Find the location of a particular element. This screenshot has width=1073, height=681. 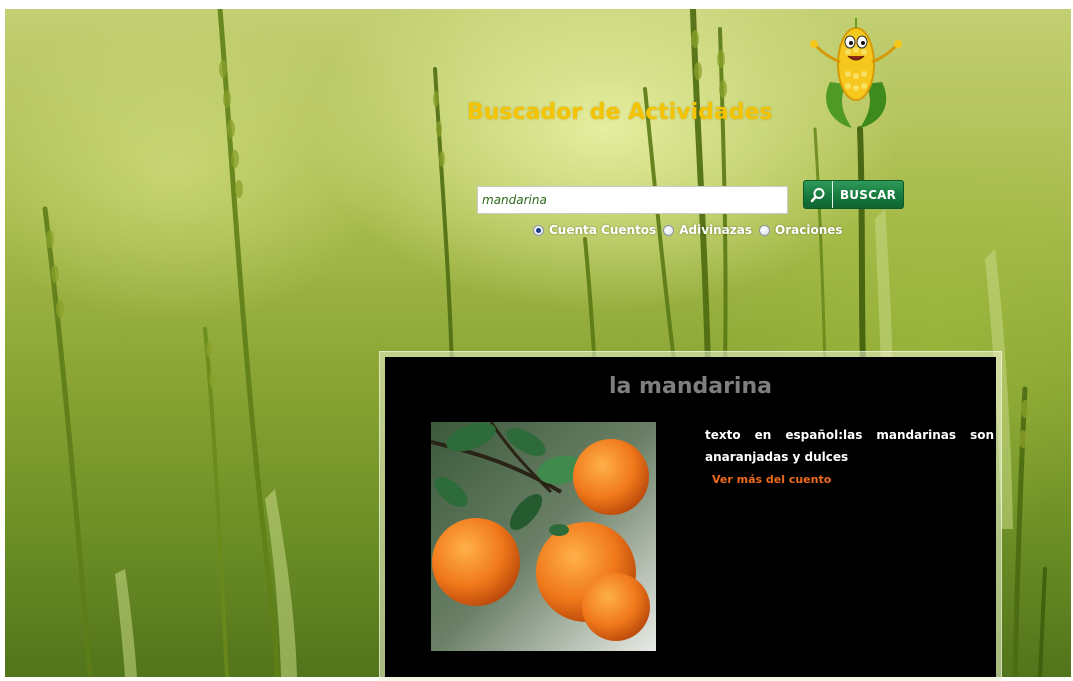

mandarin-image is located at coordinates (543, 536).